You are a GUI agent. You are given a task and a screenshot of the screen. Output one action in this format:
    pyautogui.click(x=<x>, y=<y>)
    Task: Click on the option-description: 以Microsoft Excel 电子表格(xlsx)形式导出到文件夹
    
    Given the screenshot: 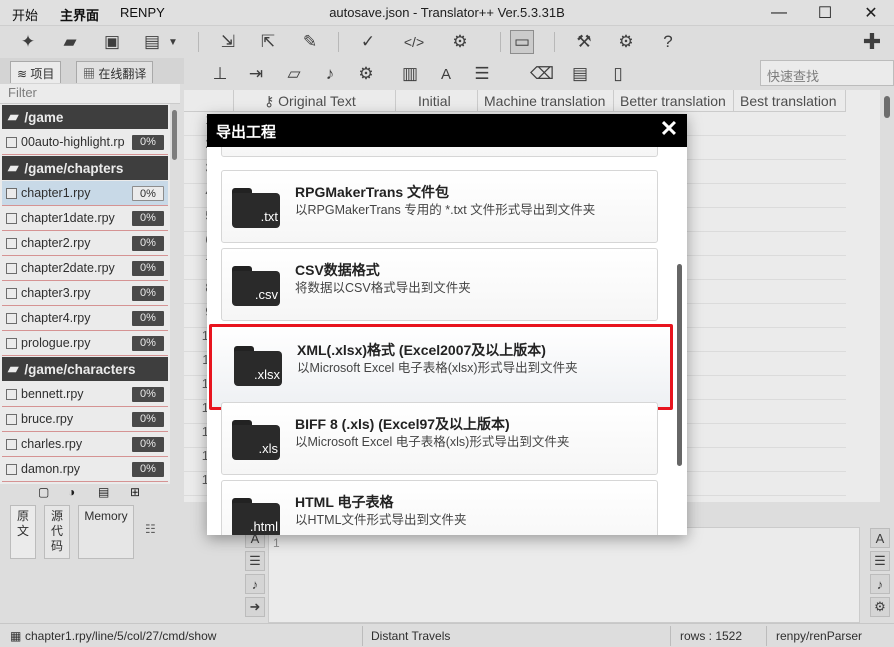 What is the action you would take?
    pyautogui.click(x=437, y=368)
    